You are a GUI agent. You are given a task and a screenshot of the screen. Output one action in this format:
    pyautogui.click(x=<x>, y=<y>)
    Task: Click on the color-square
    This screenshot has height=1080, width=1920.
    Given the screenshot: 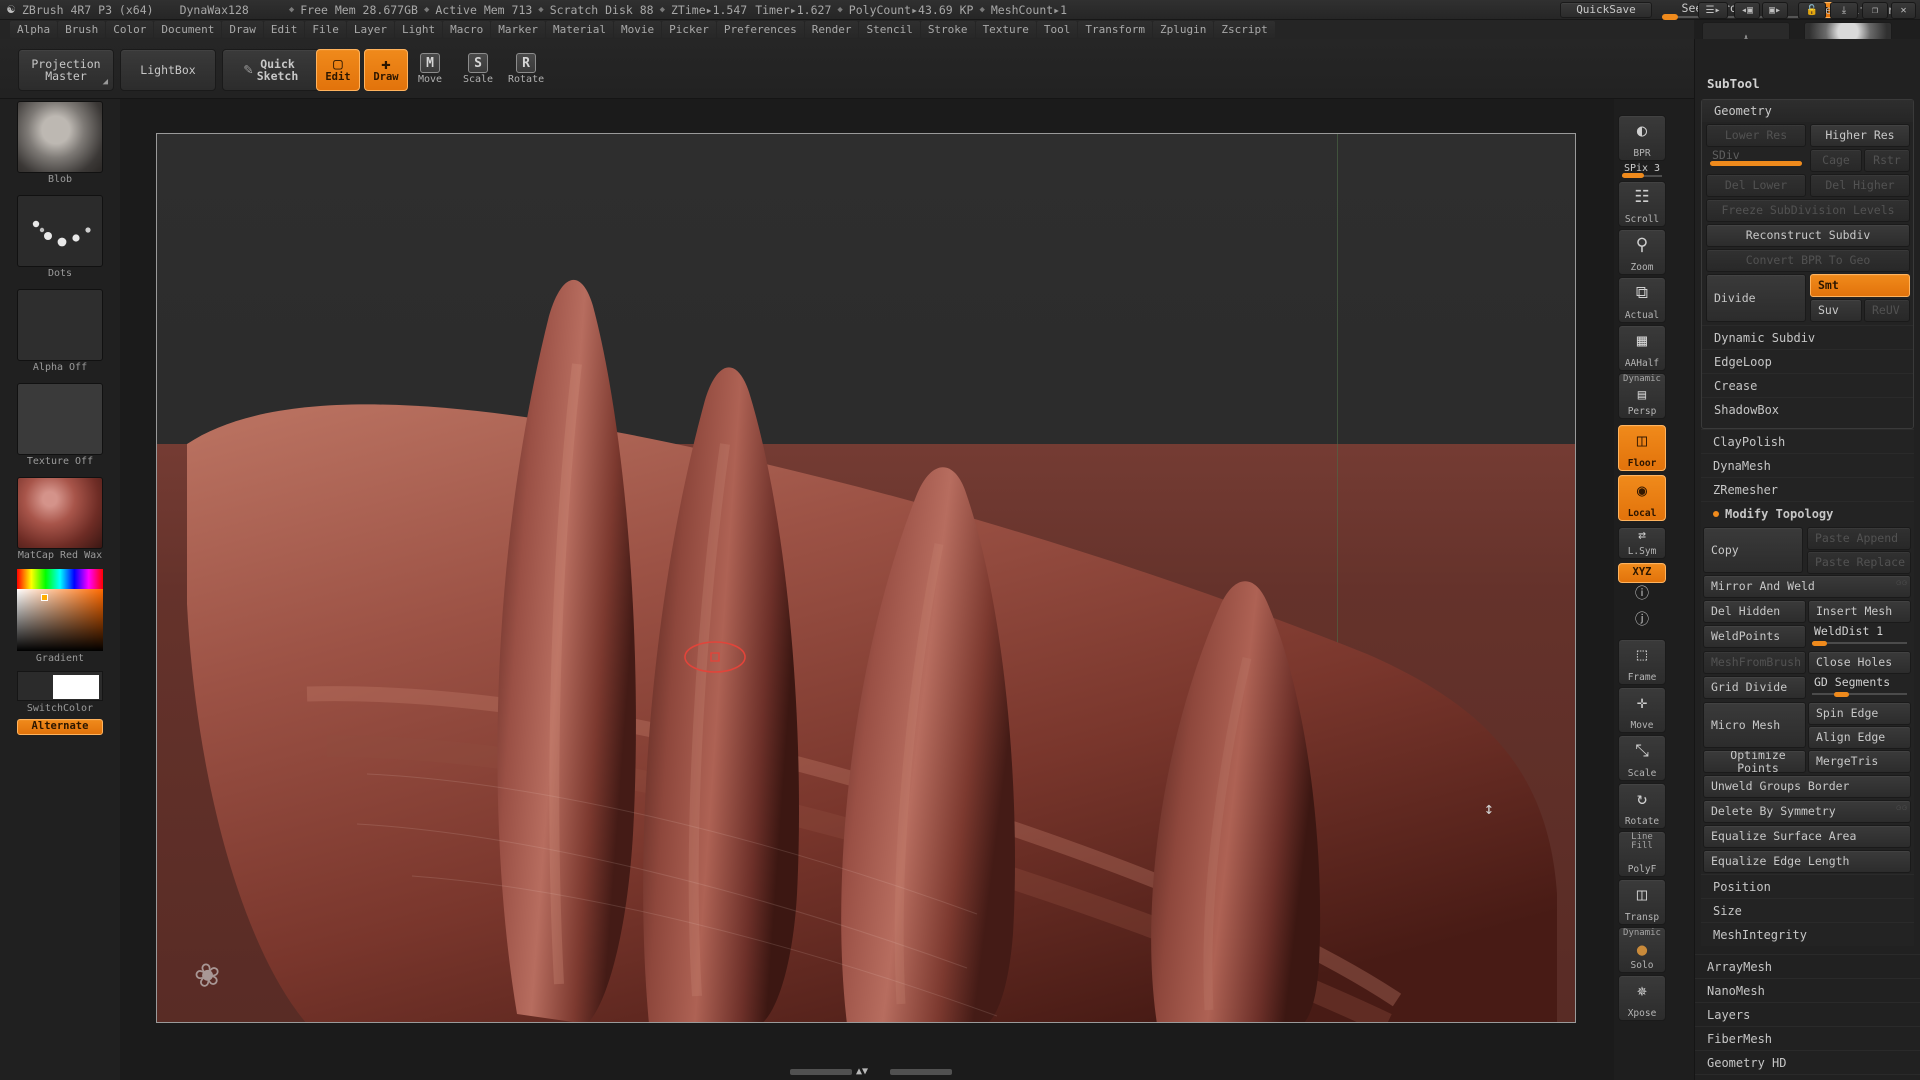 What is the action you would take?
    pyautogui.click(x=60, y=620)
    